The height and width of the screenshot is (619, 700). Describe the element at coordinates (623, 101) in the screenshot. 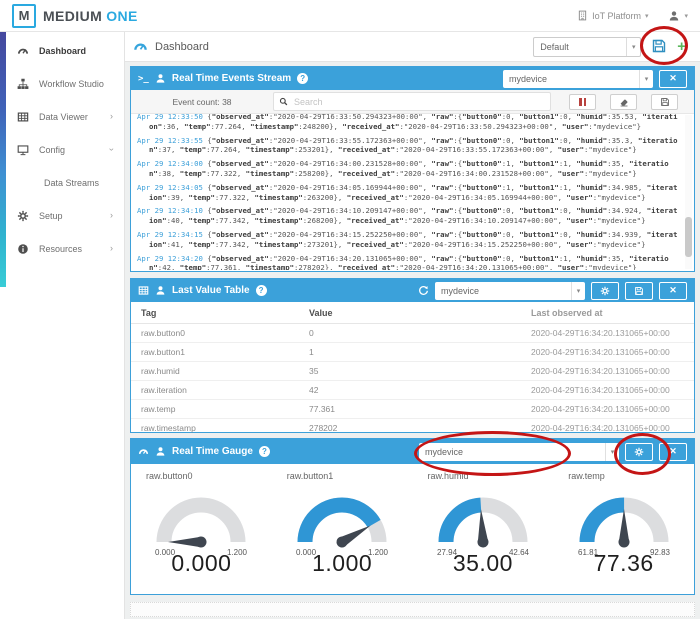

I see `clear-stream-button` at that location.